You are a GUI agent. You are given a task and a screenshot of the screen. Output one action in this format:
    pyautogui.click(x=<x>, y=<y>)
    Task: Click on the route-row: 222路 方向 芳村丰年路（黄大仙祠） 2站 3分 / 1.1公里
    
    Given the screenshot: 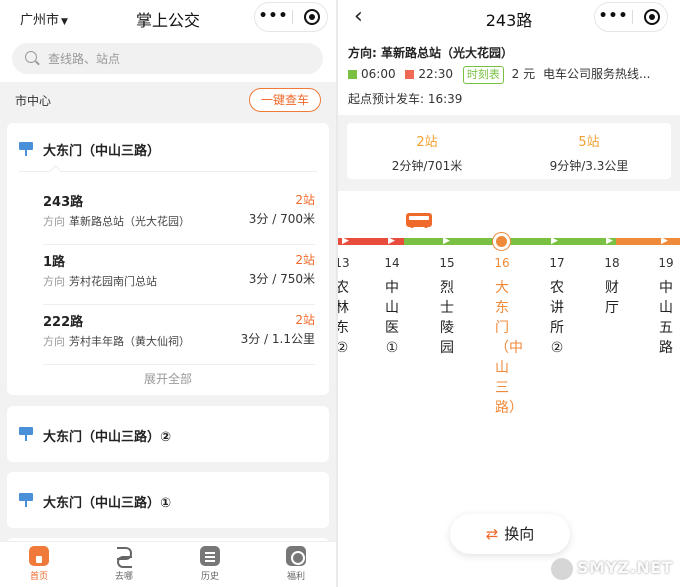 What is the action you would take?
    pyautogui.click(x=179, y=335)
    